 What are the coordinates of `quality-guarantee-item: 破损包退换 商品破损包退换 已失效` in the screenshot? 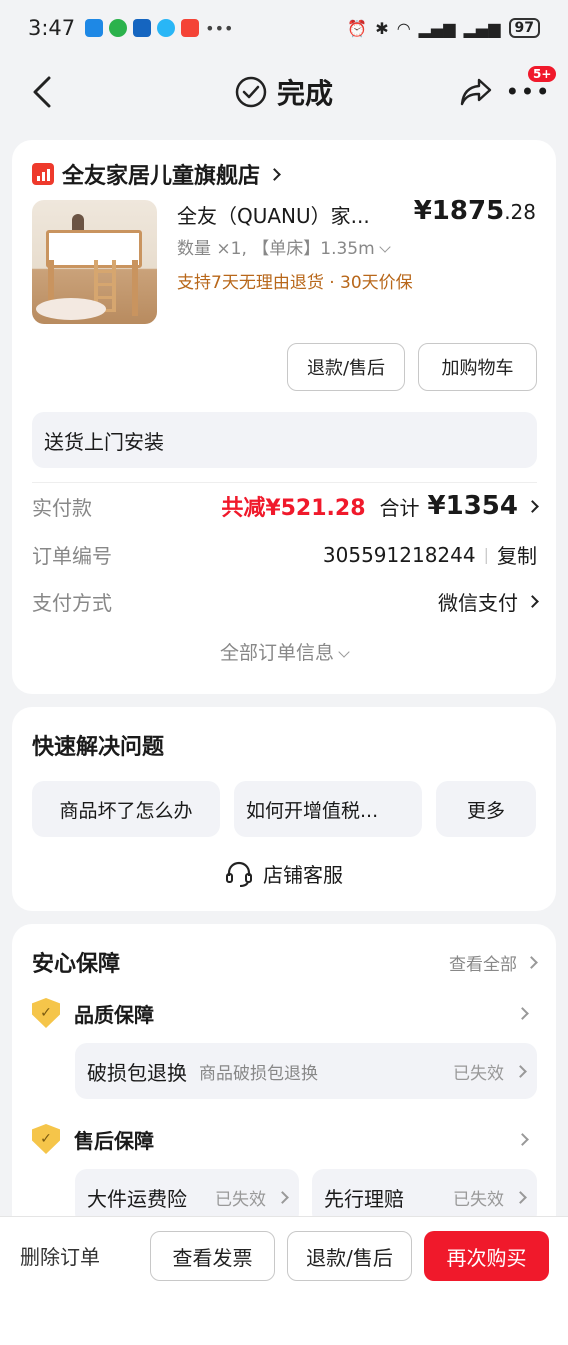 It's located at (306, 1071).